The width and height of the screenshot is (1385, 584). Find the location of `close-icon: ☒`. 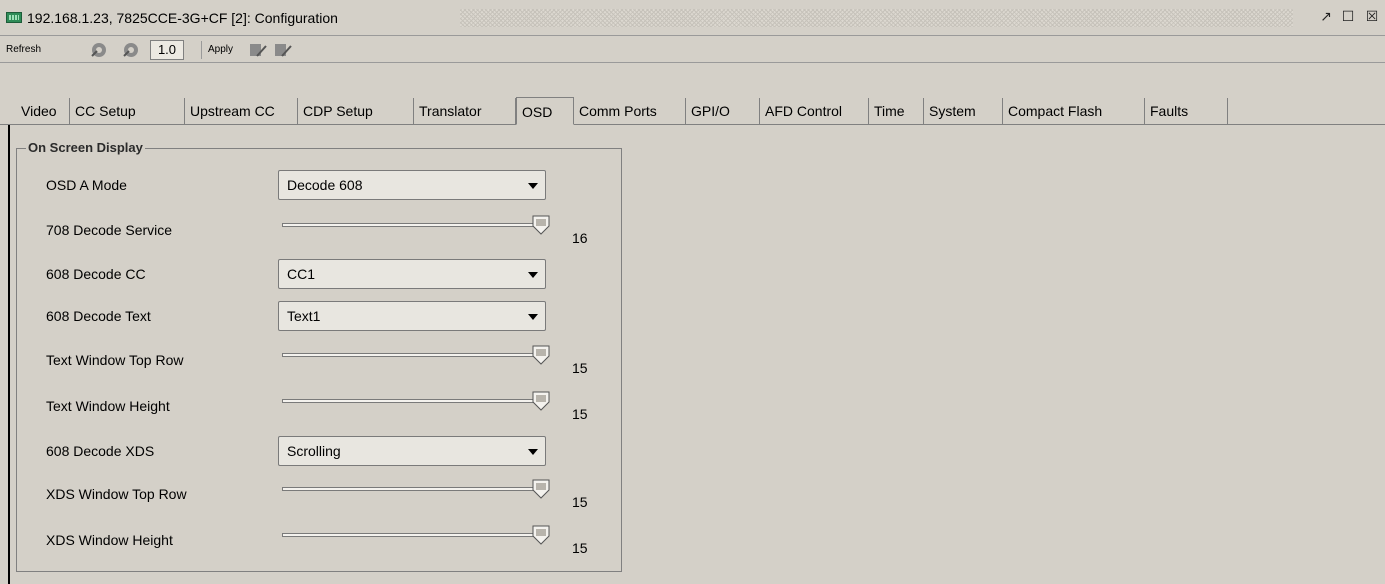

close-icon: ☒ is located at coordinates (1372, 17).